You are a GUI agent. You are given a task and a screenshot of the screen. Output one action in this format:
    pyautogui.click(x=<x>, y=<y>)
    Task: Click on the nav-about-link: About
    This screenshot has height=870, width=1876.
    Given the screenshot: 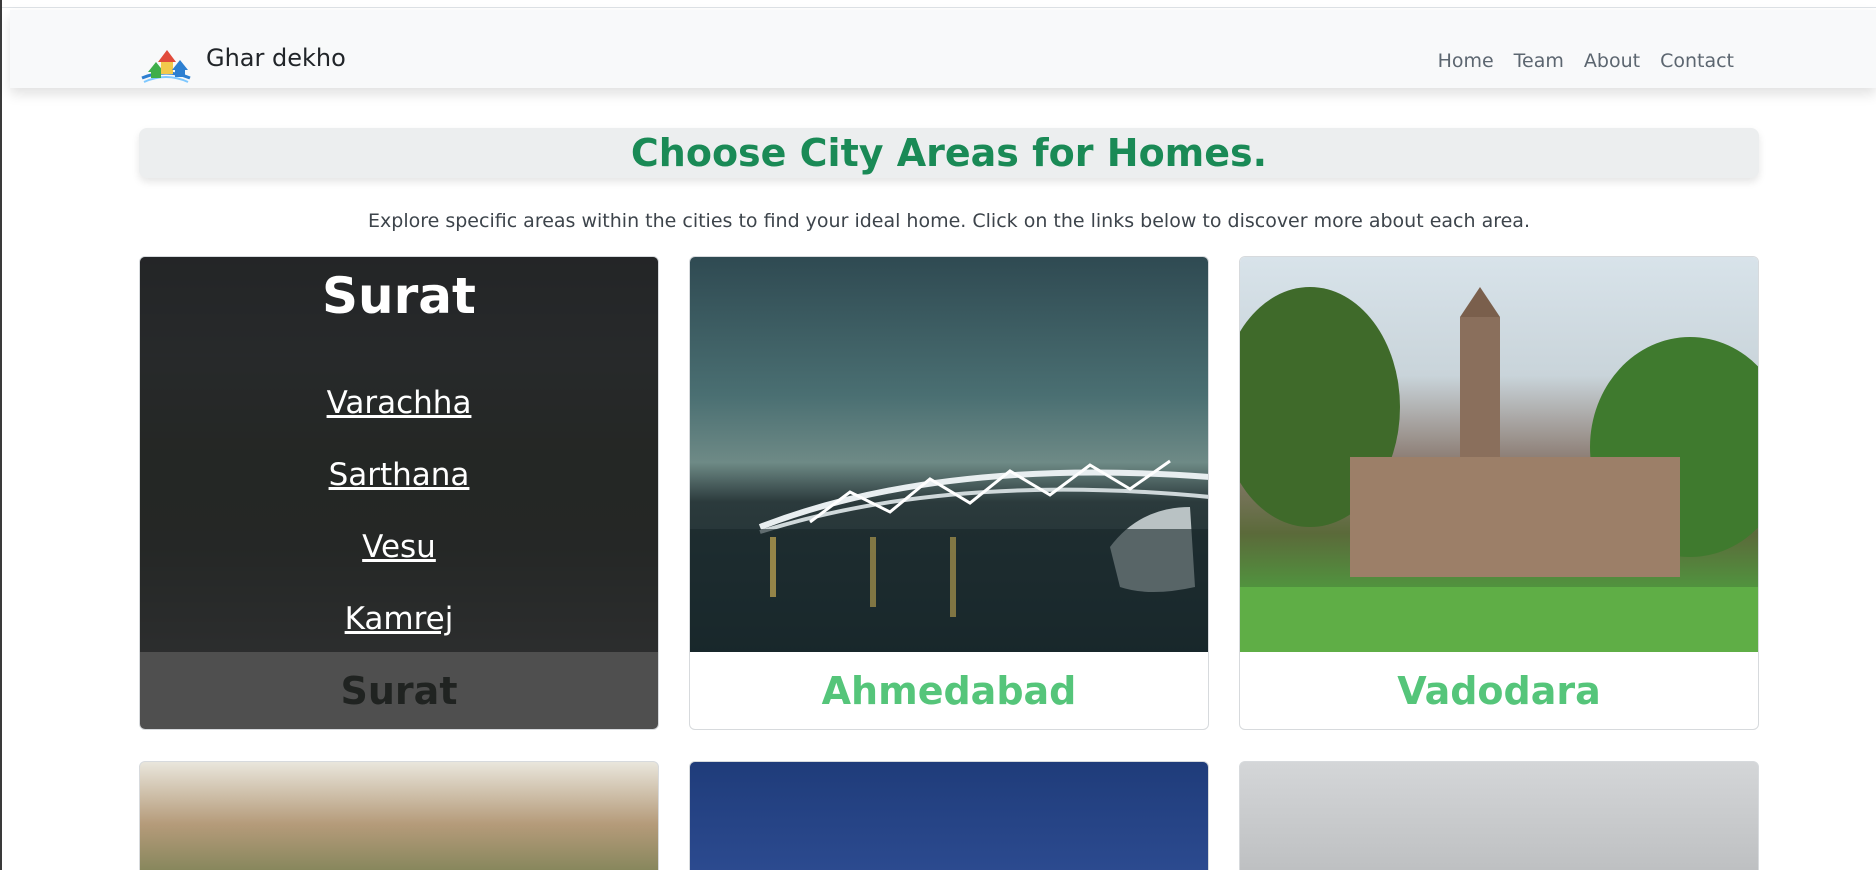 What is the action you would take?
    pyautogui.click(x=1612, y=61)
    